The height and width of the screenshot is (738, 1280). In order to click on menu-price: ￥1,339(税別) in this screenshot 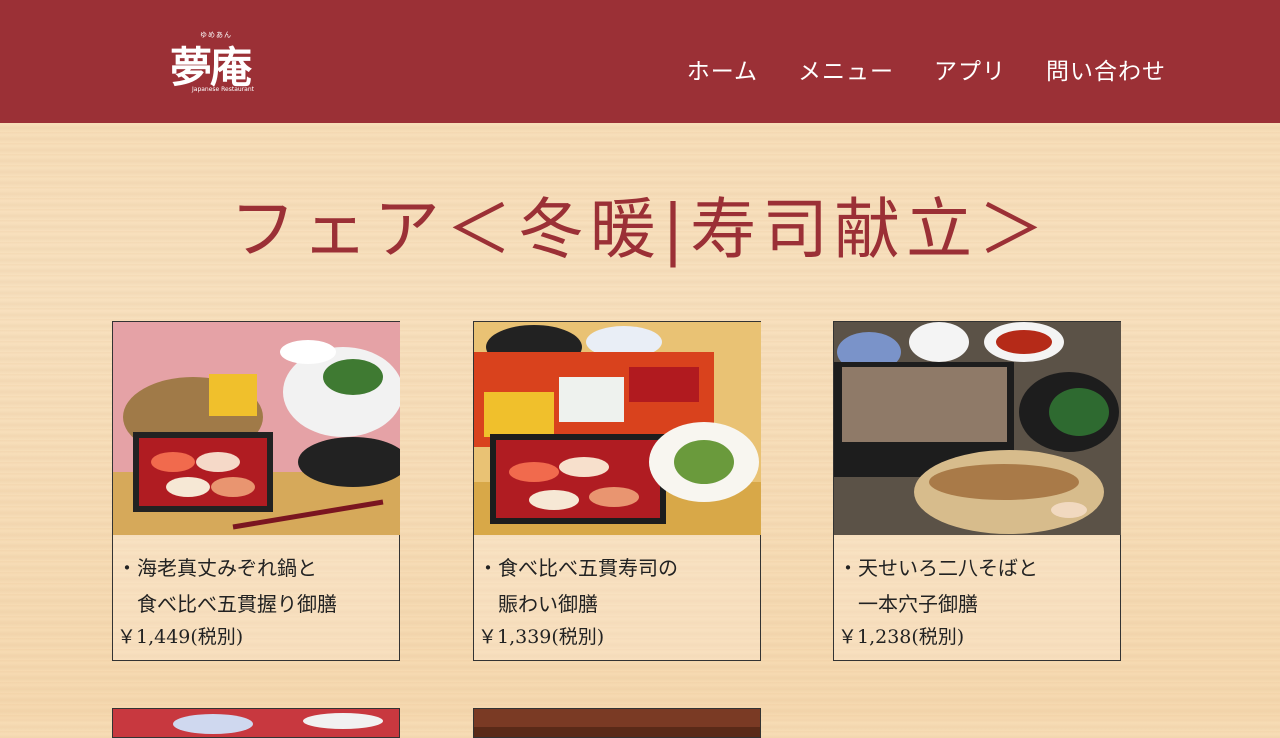, I will do `click(541, 637)`.